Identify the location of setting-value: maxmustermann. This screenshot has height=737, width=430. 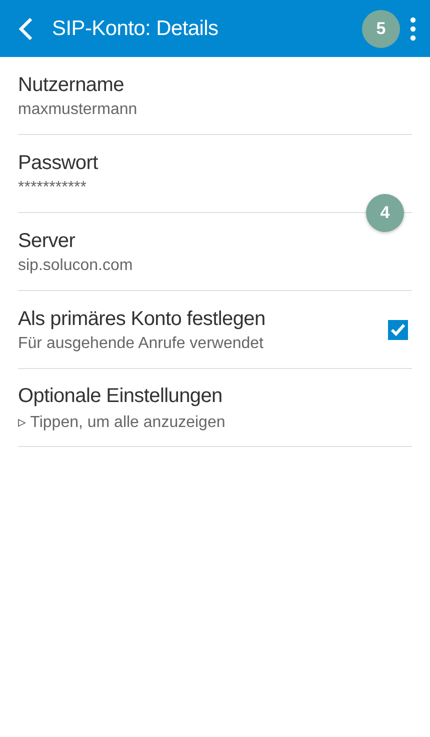
(78, 110).